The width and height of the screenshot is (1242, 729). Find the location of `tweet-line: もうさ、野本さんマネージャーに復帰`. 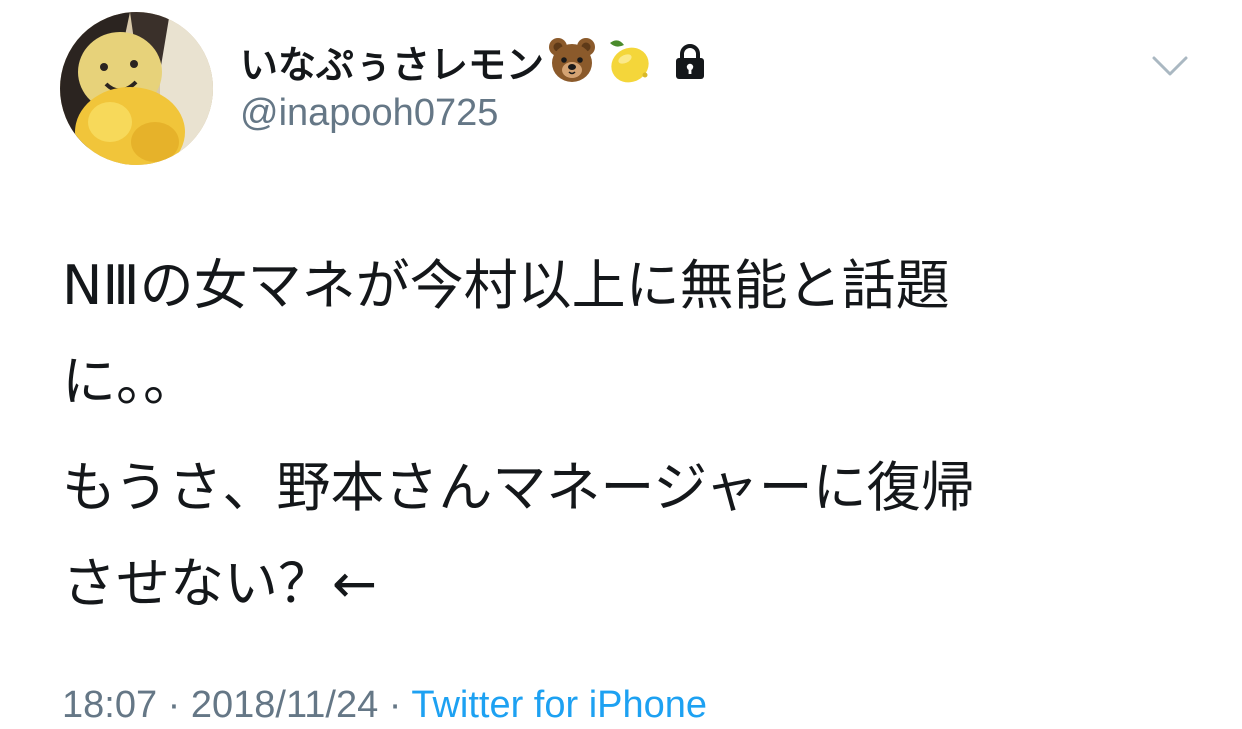

tweet-line: もうさ、野本さんマネージャーに復帰 is located at coordinates (518, 487).